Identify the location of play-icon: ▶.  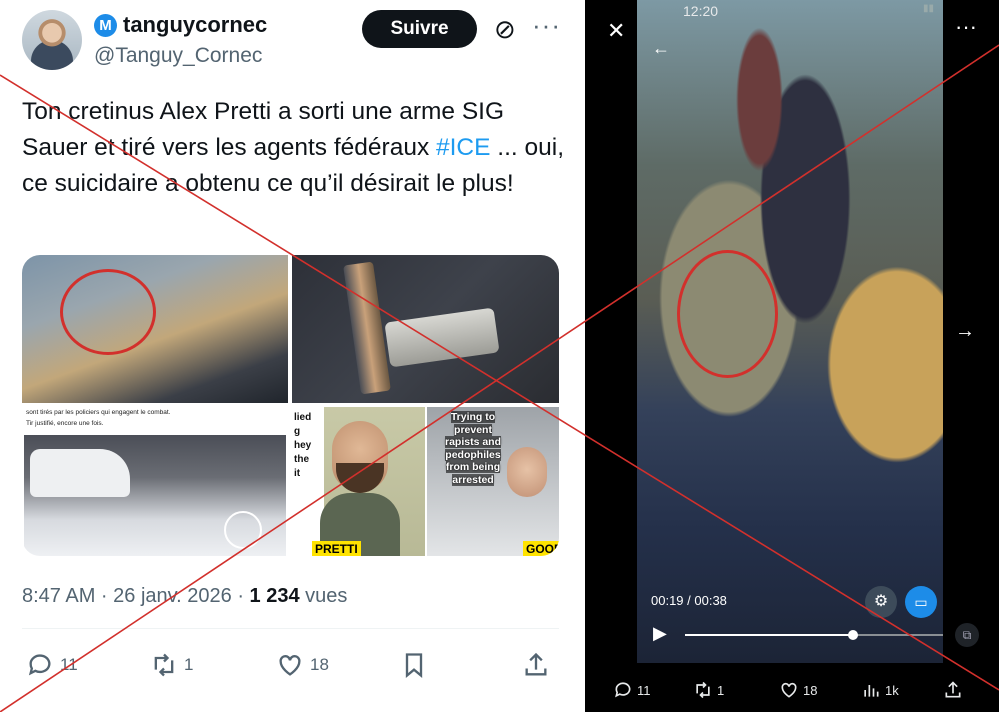
(660, 633).